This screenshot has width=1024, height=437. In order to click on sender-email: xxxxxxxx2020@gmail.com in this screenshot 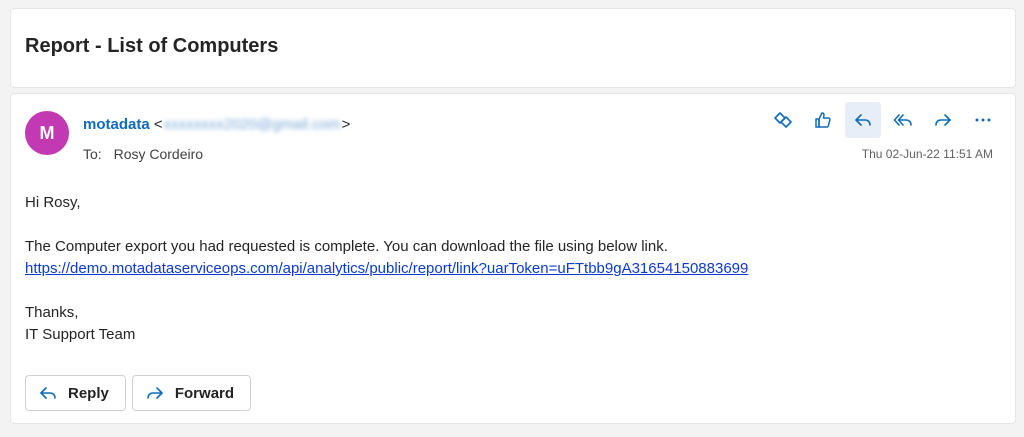, I will do `click(252, 124)`.